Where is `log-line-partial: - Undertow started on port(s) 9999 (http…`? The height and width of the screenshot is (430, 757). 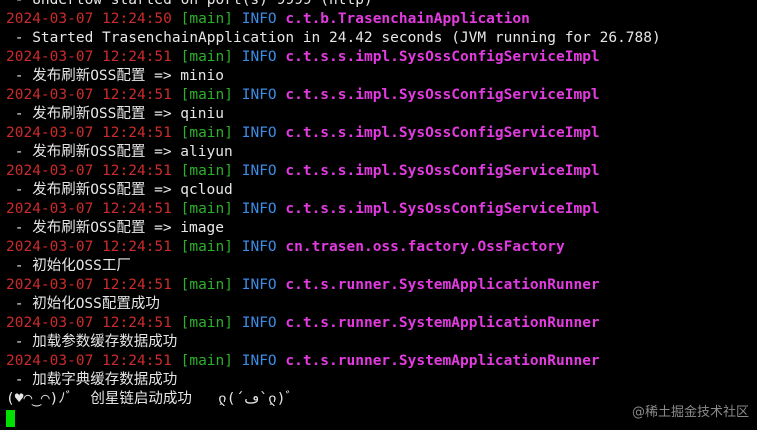
log-line-partial: - Undertow started on port(s) 9999 (http… is located at coordinates (189, 4).